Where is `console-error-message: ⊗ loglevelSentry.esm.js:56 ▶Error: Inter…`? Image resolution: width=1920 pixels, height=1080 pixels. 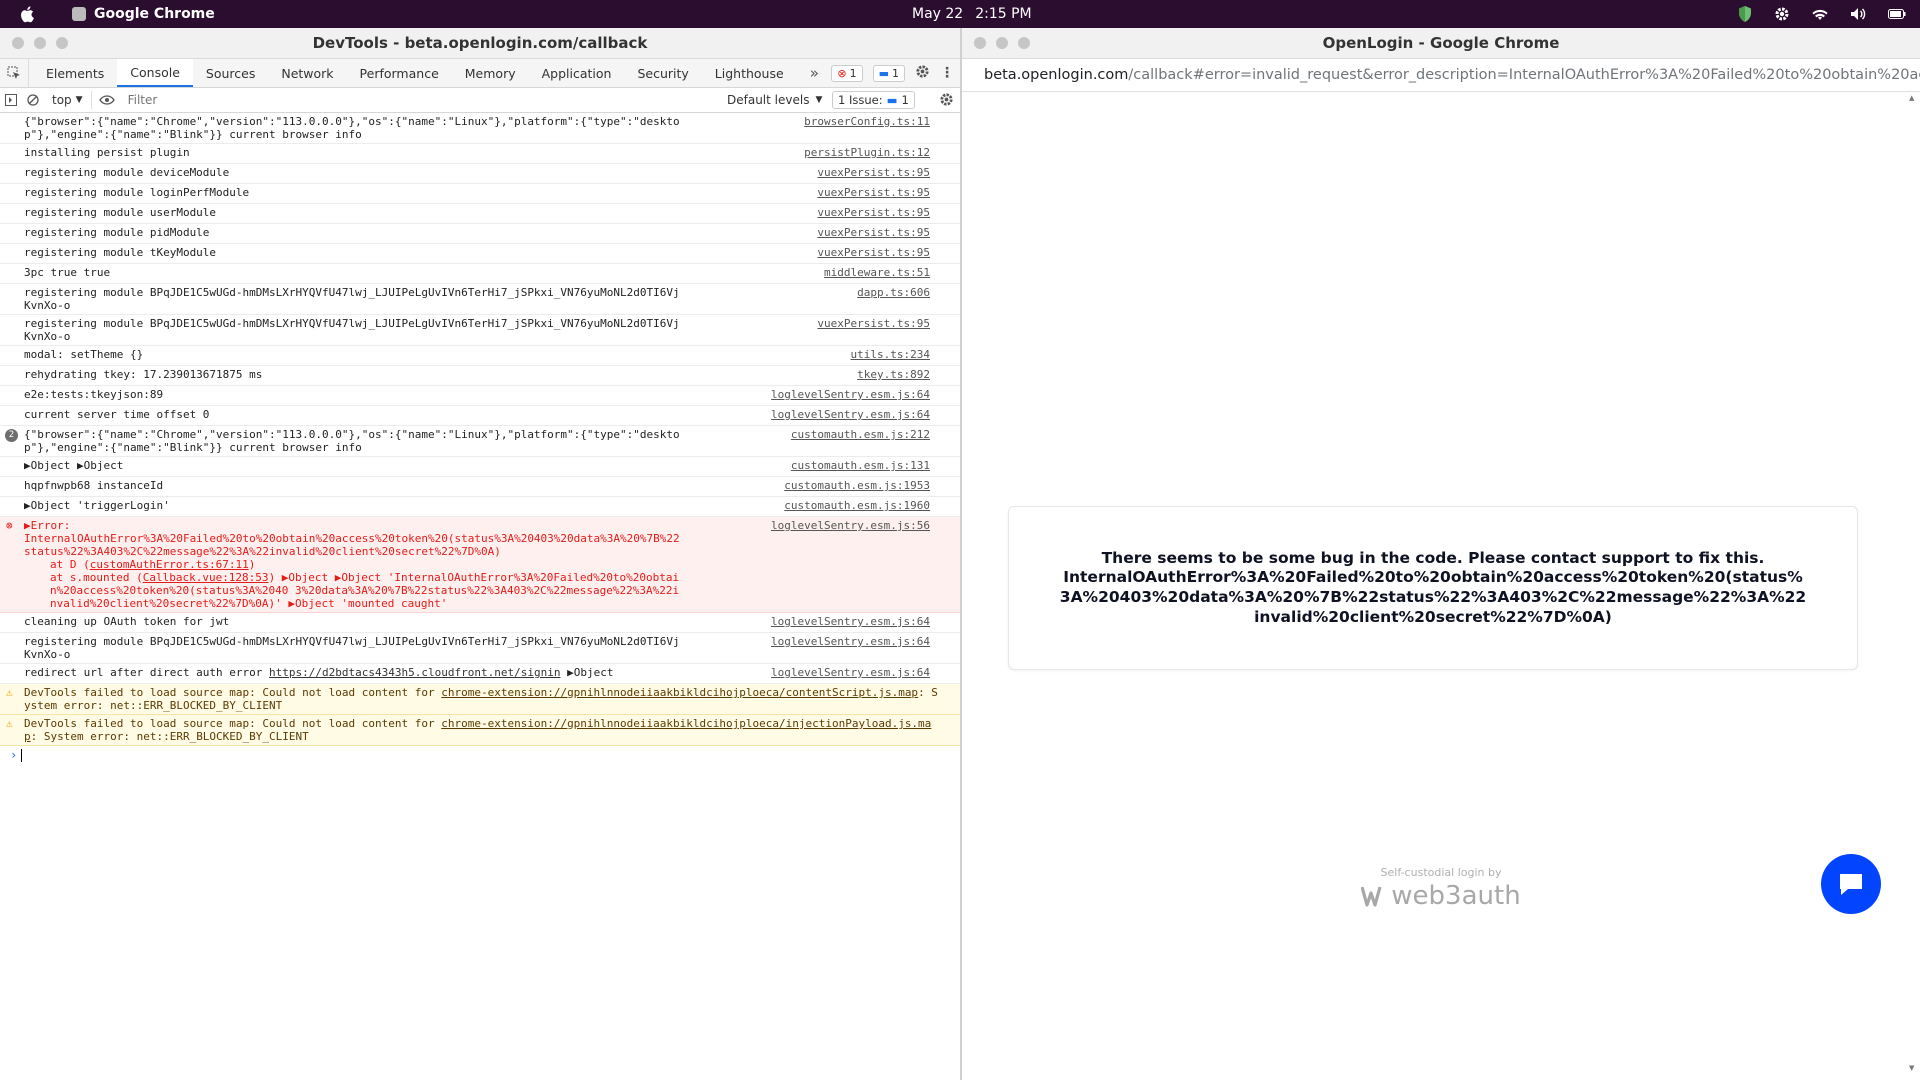
console-error-message: ⊗ loglevelSentry.esm.js:56 ▶Error: Inter… is located at coordinates (480, 565).